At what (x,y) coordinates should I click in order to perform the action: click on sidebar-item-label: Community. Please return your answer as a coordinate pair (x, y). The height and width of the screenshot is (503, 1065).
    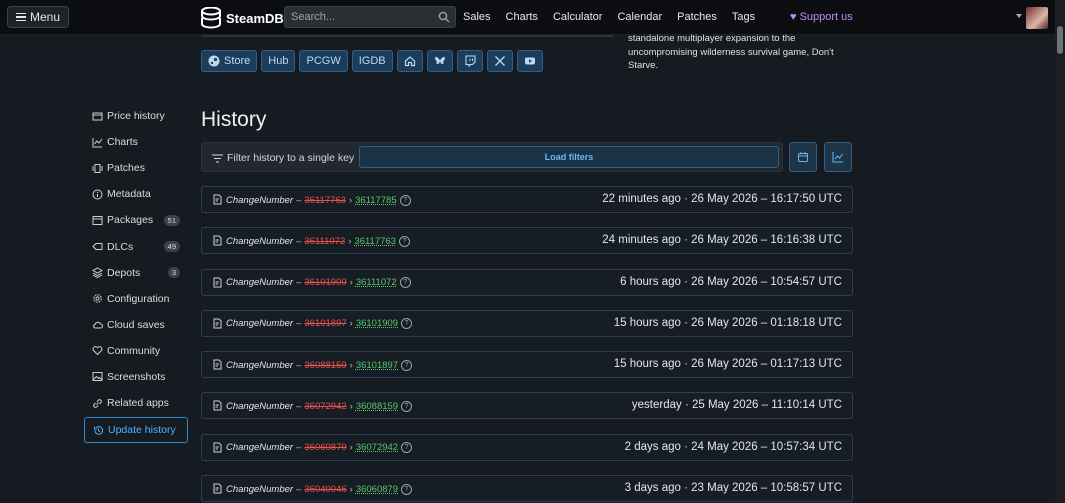
    Looking at the image, I should click on (134, 350).